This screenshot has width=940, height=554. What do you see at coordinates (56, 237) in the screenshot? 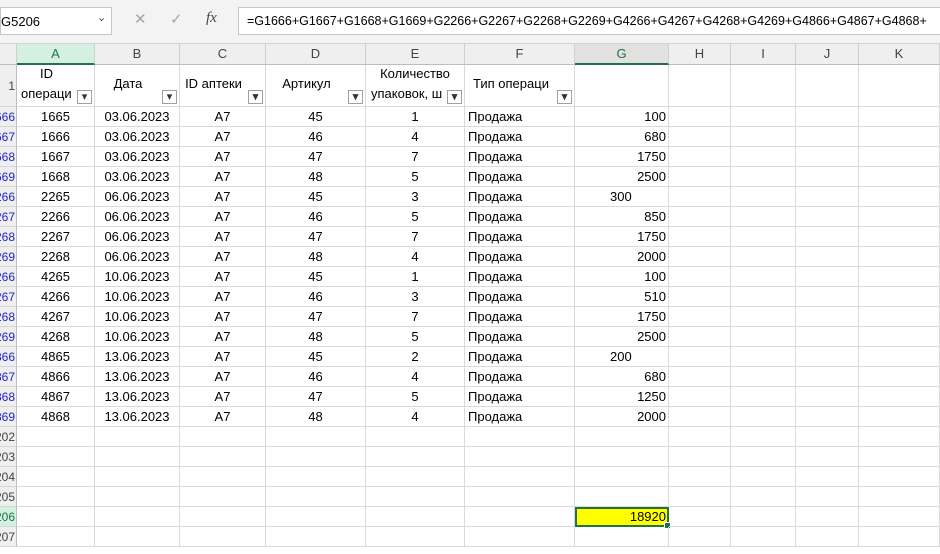
I see `table-cell: 2267` at bounding box center [56, 237].